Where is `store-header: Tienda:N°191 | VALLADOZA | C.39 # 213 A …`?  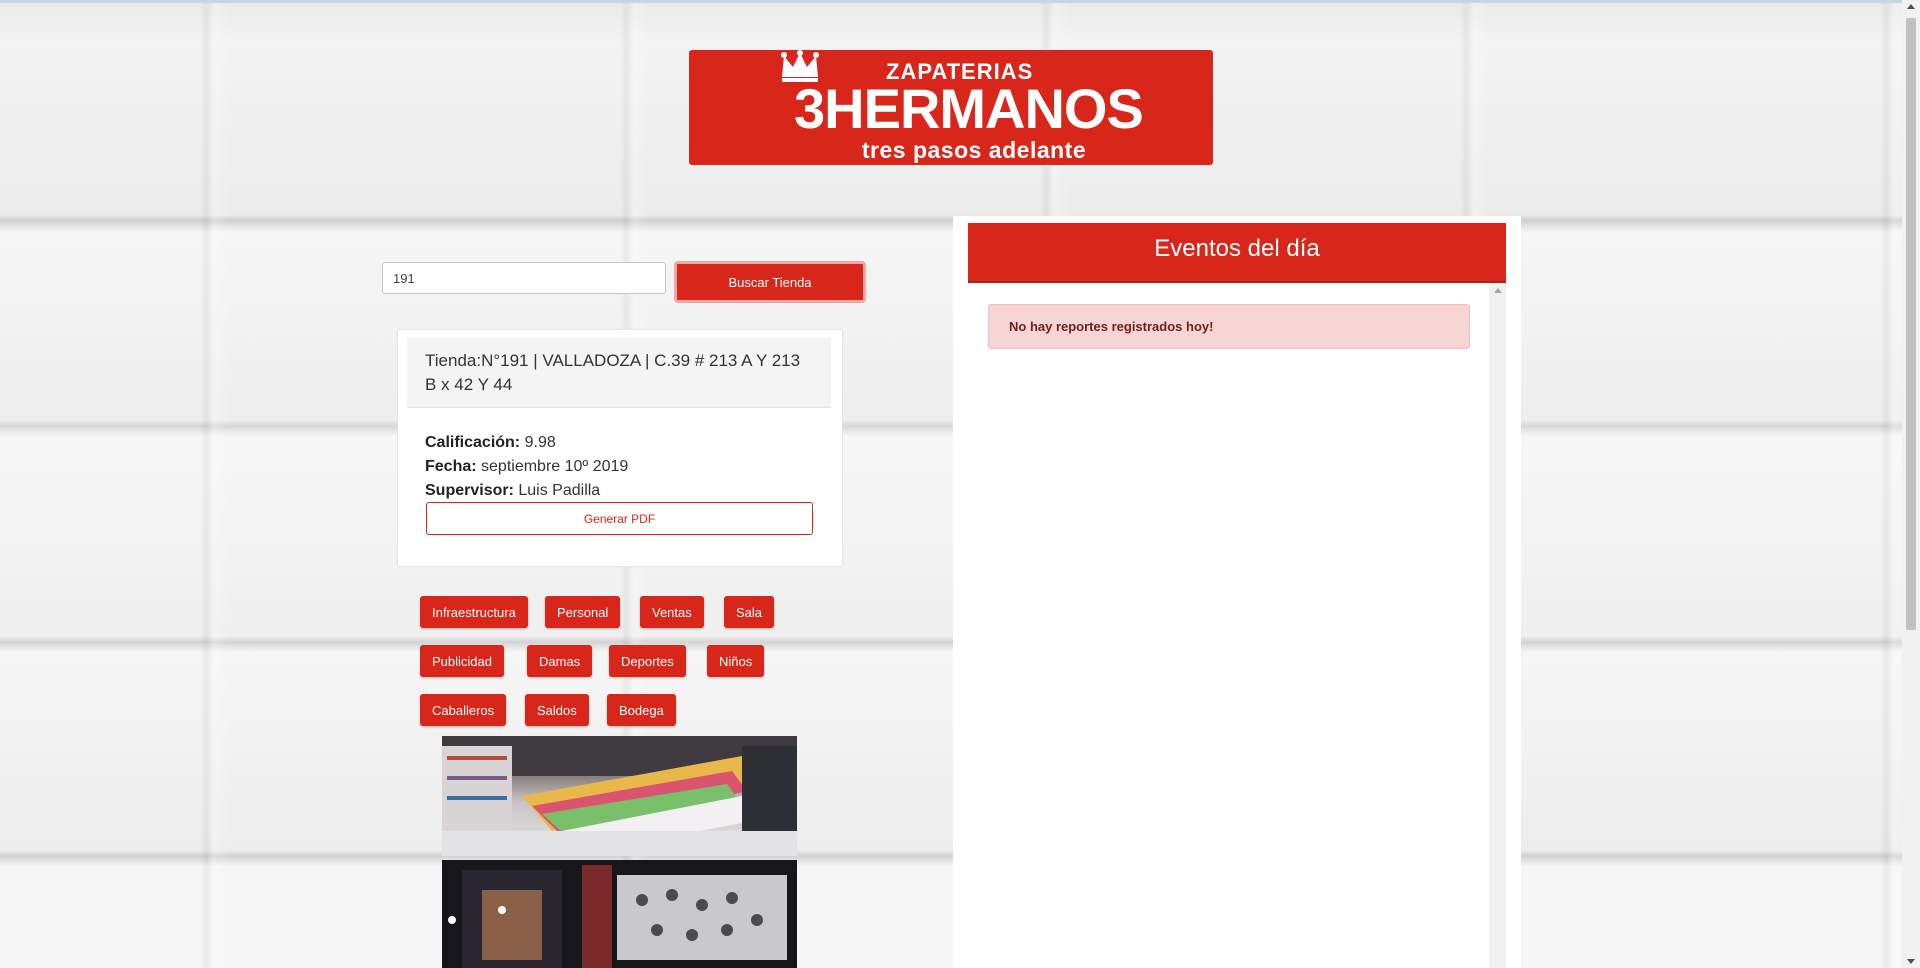
store-header: Tienda:N°191 | VALLADOZA | C.39 # 213 A … is located at coordinates (619, 373).